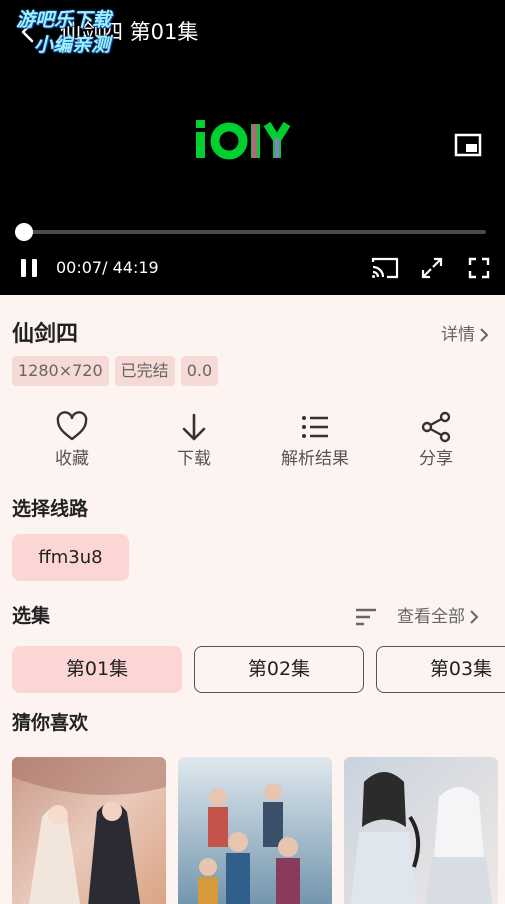 This screenshot has height=904, width=505. Describe the element at coordinates (50, 723) in the screenshot. I see `recommend-section-title: 猜你喜欢` at that location.